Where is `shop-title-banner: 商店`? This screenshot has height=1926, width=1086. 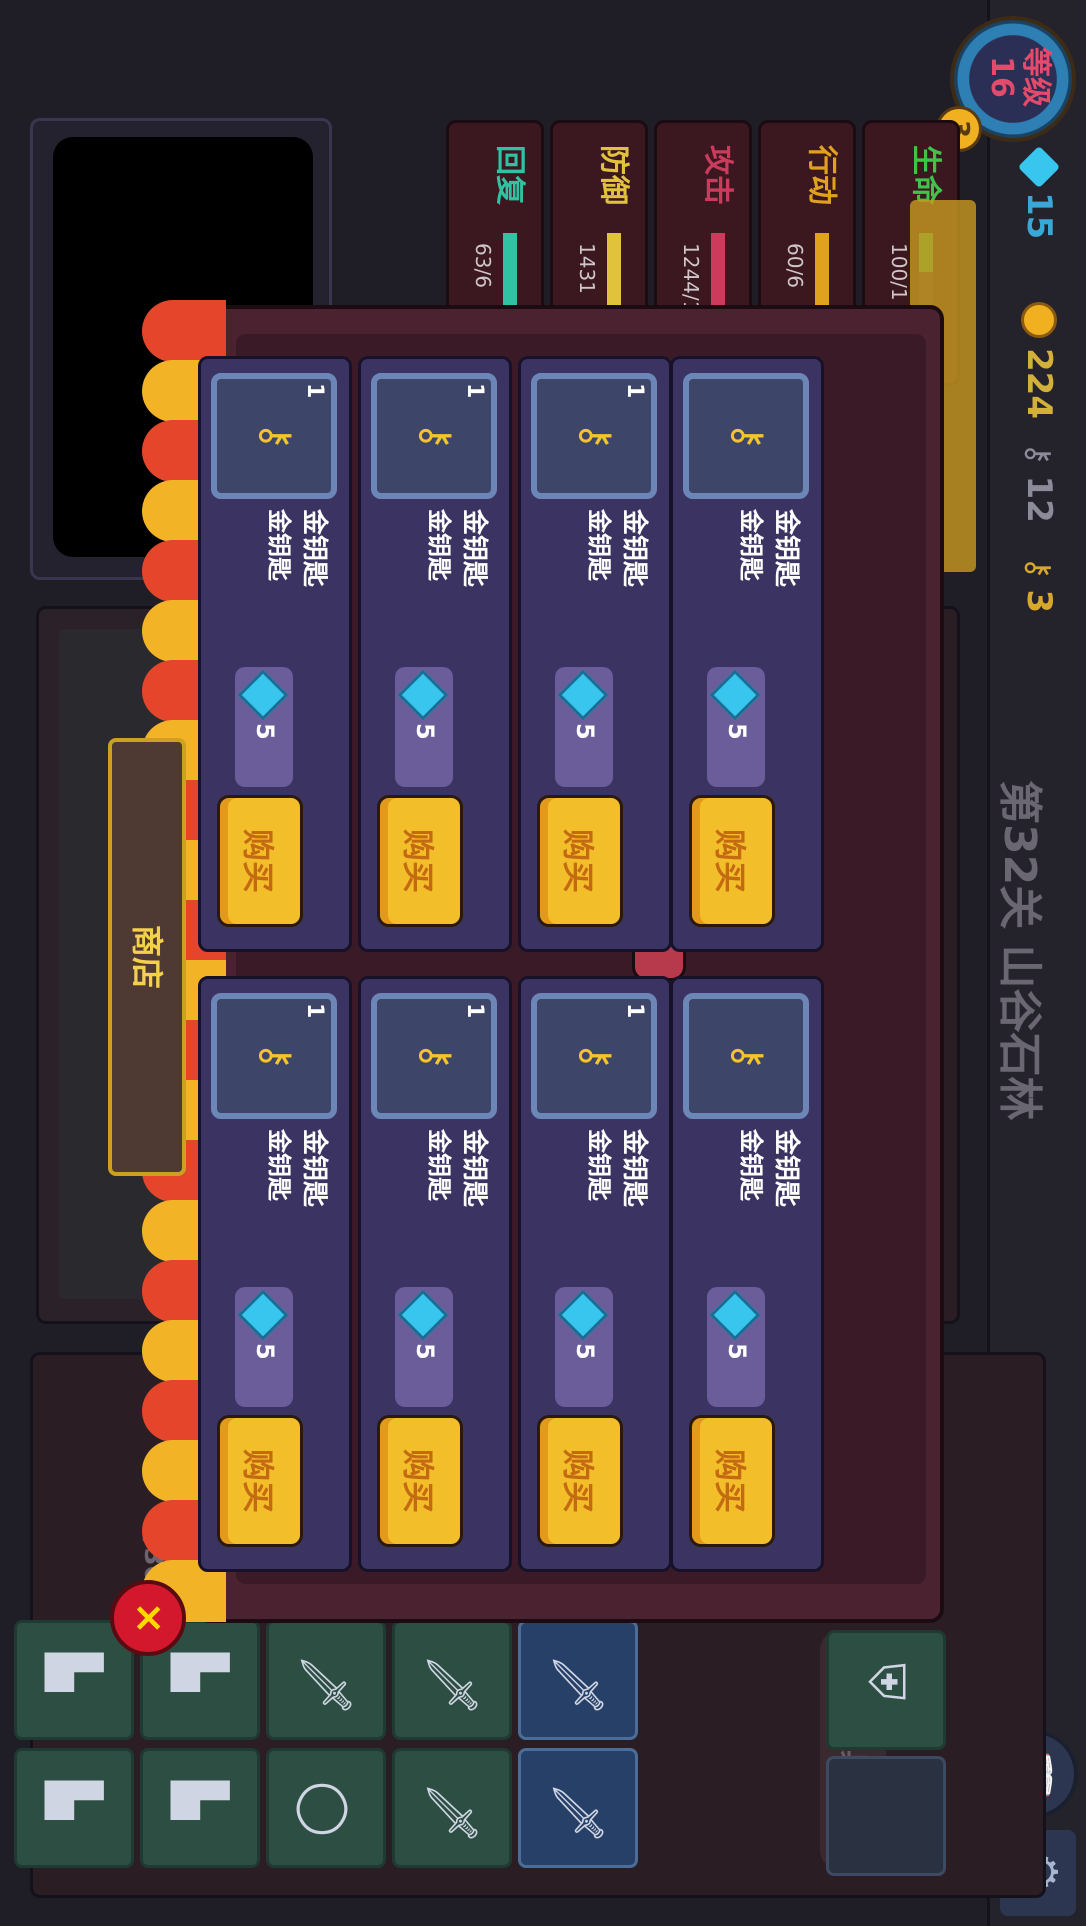 shop-title-banner: 商店 is located at coordinates (147, 957).